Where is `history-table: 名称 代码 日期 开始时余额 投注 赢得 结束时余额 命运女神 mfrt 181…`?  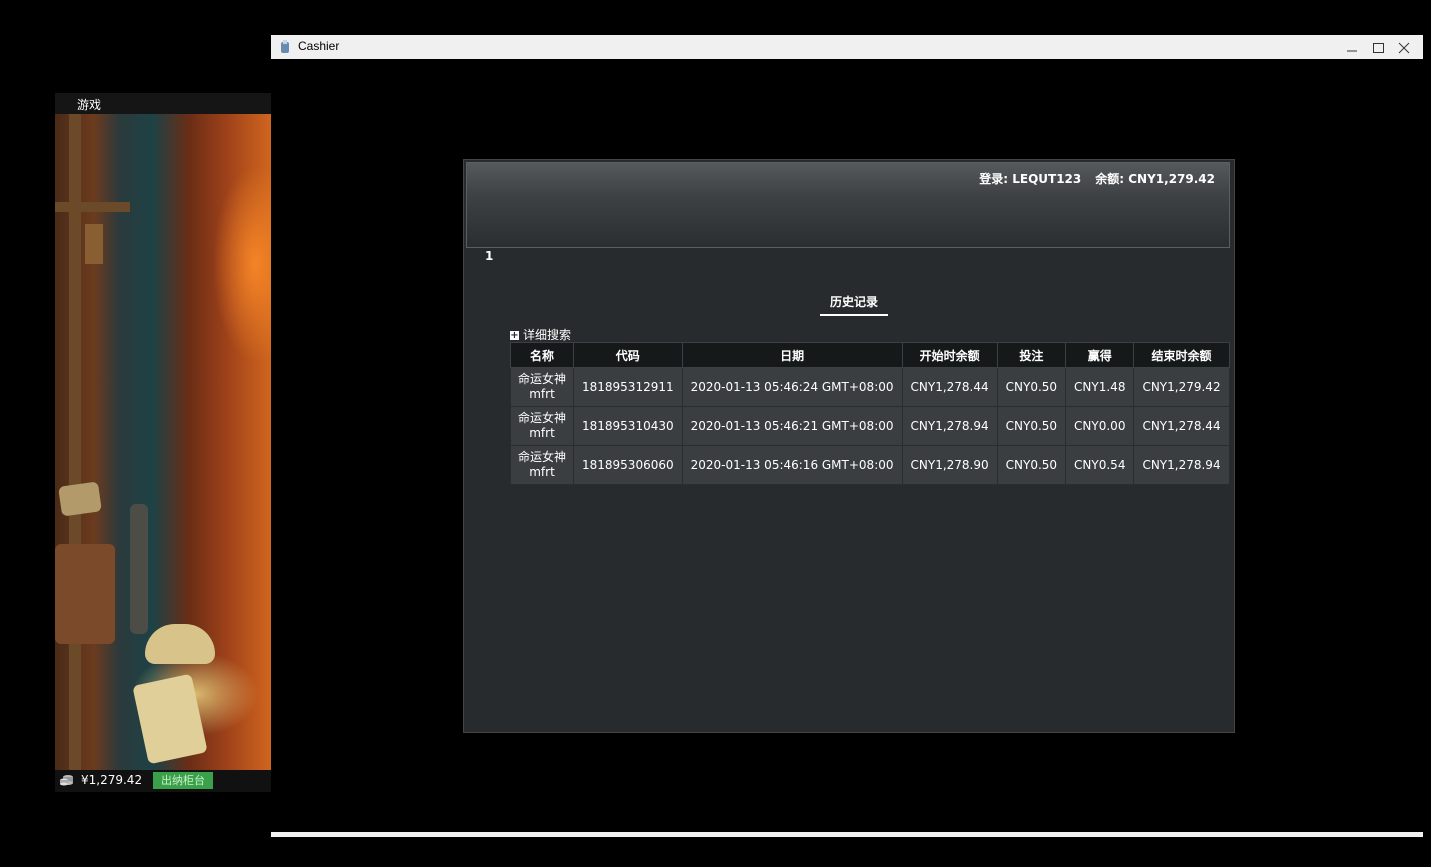 history-table: 名称 代码 日期 开始时余额 投注 赢得 结束时余额 命运女神 mfrt 181… is located at coordinates (870, 413).